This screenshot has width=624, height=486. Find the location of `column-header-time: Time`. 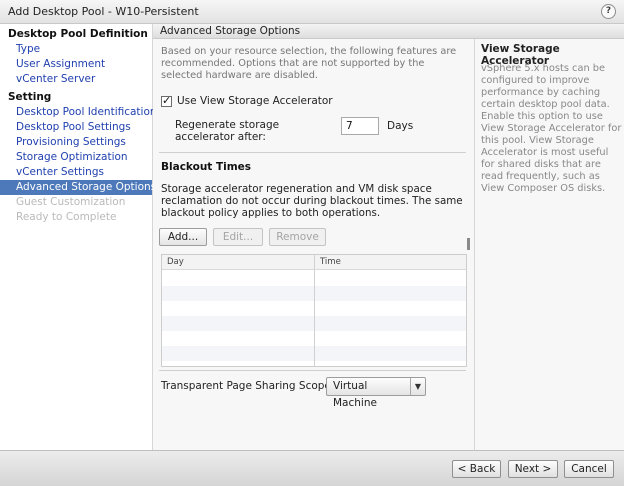

column-header-time: Time is located at coordinates (328, 262).